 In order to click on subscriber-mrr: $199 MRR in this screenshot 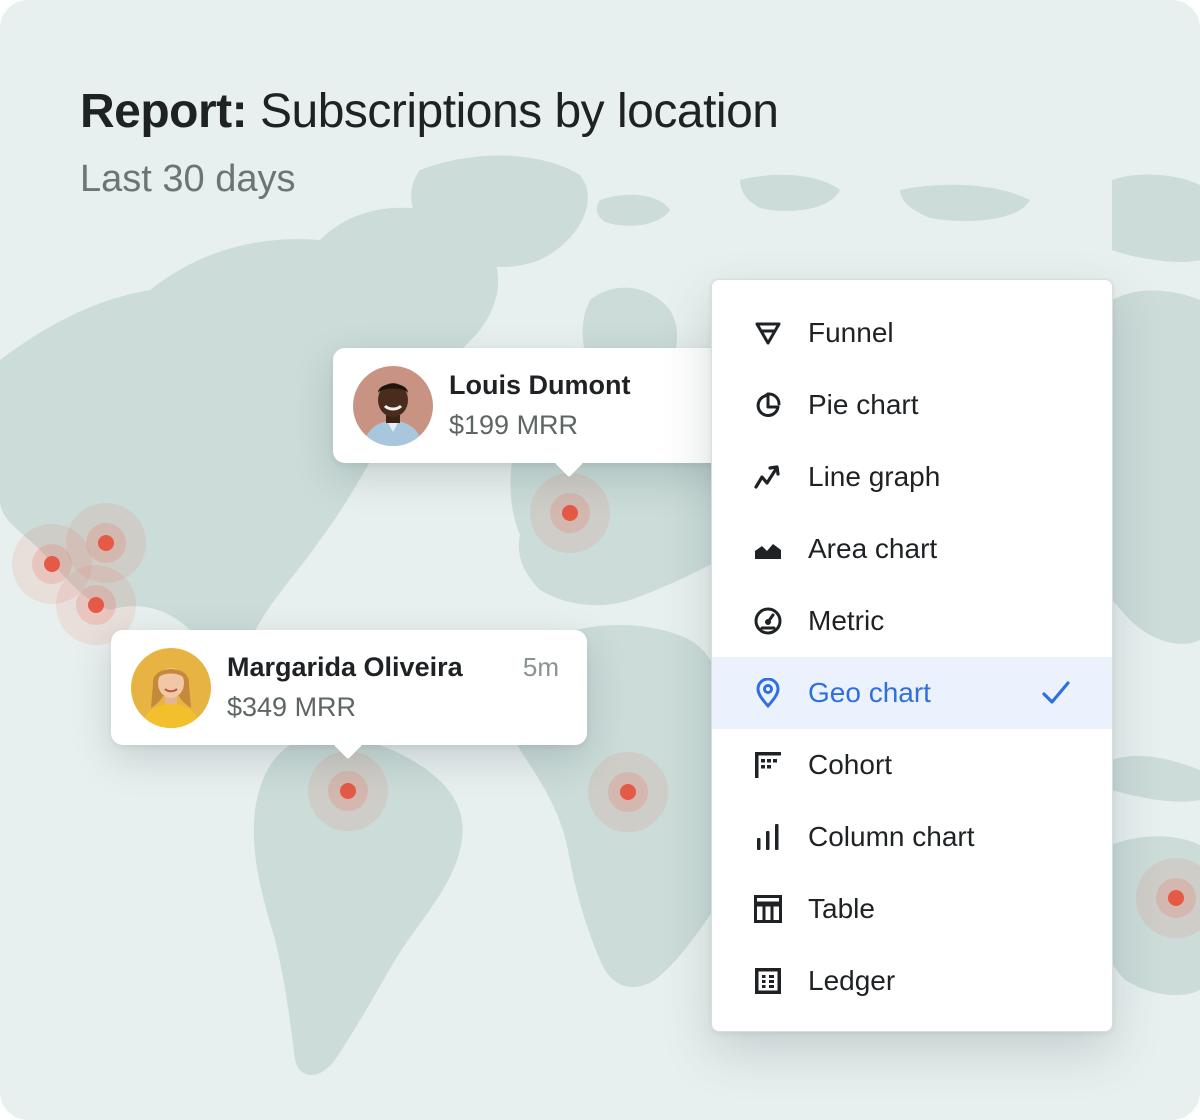, I will do `click(514, 425)`.